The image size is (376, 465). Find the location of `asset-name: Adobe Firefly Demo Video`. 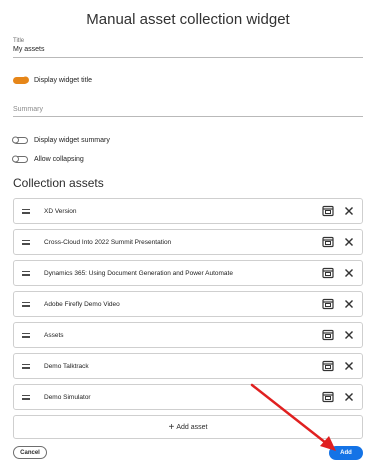

asset-name: Adobe Firefly Demo Video is located at coordinates (82, 304).